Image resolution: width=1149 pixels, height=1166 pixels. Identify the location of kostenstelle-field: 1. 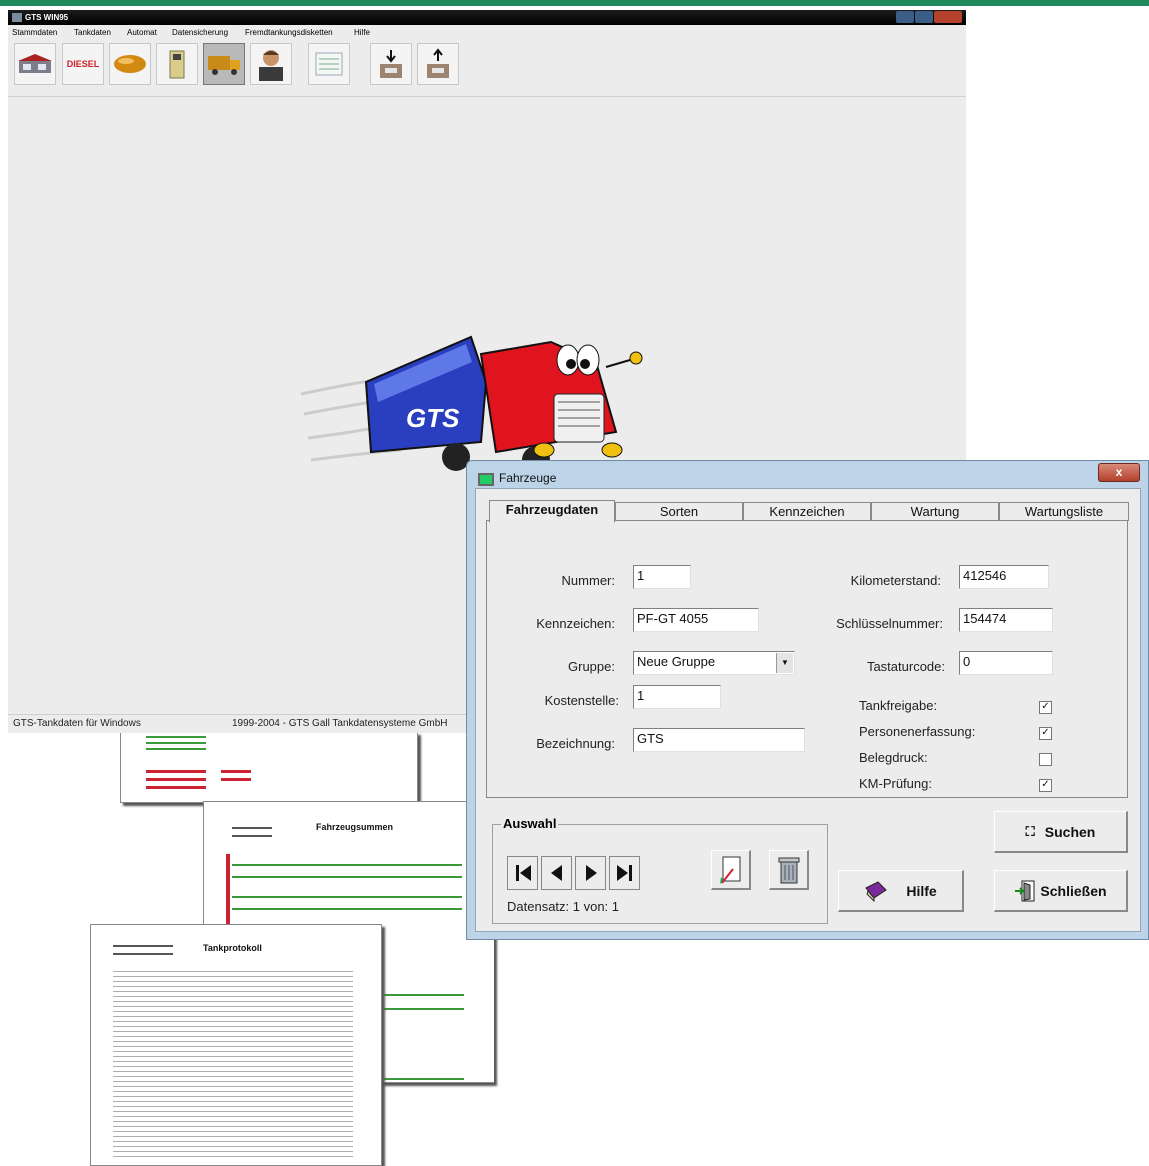
(677, 697).